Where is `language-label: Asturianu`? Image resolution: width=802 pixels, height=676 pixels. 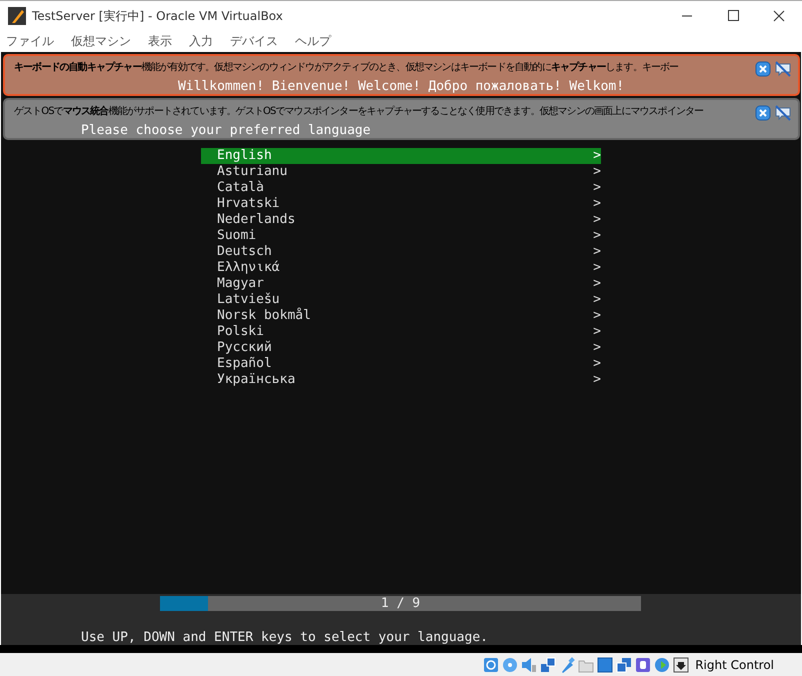 language-label: Asturianu is located at coordinates (252, 172).